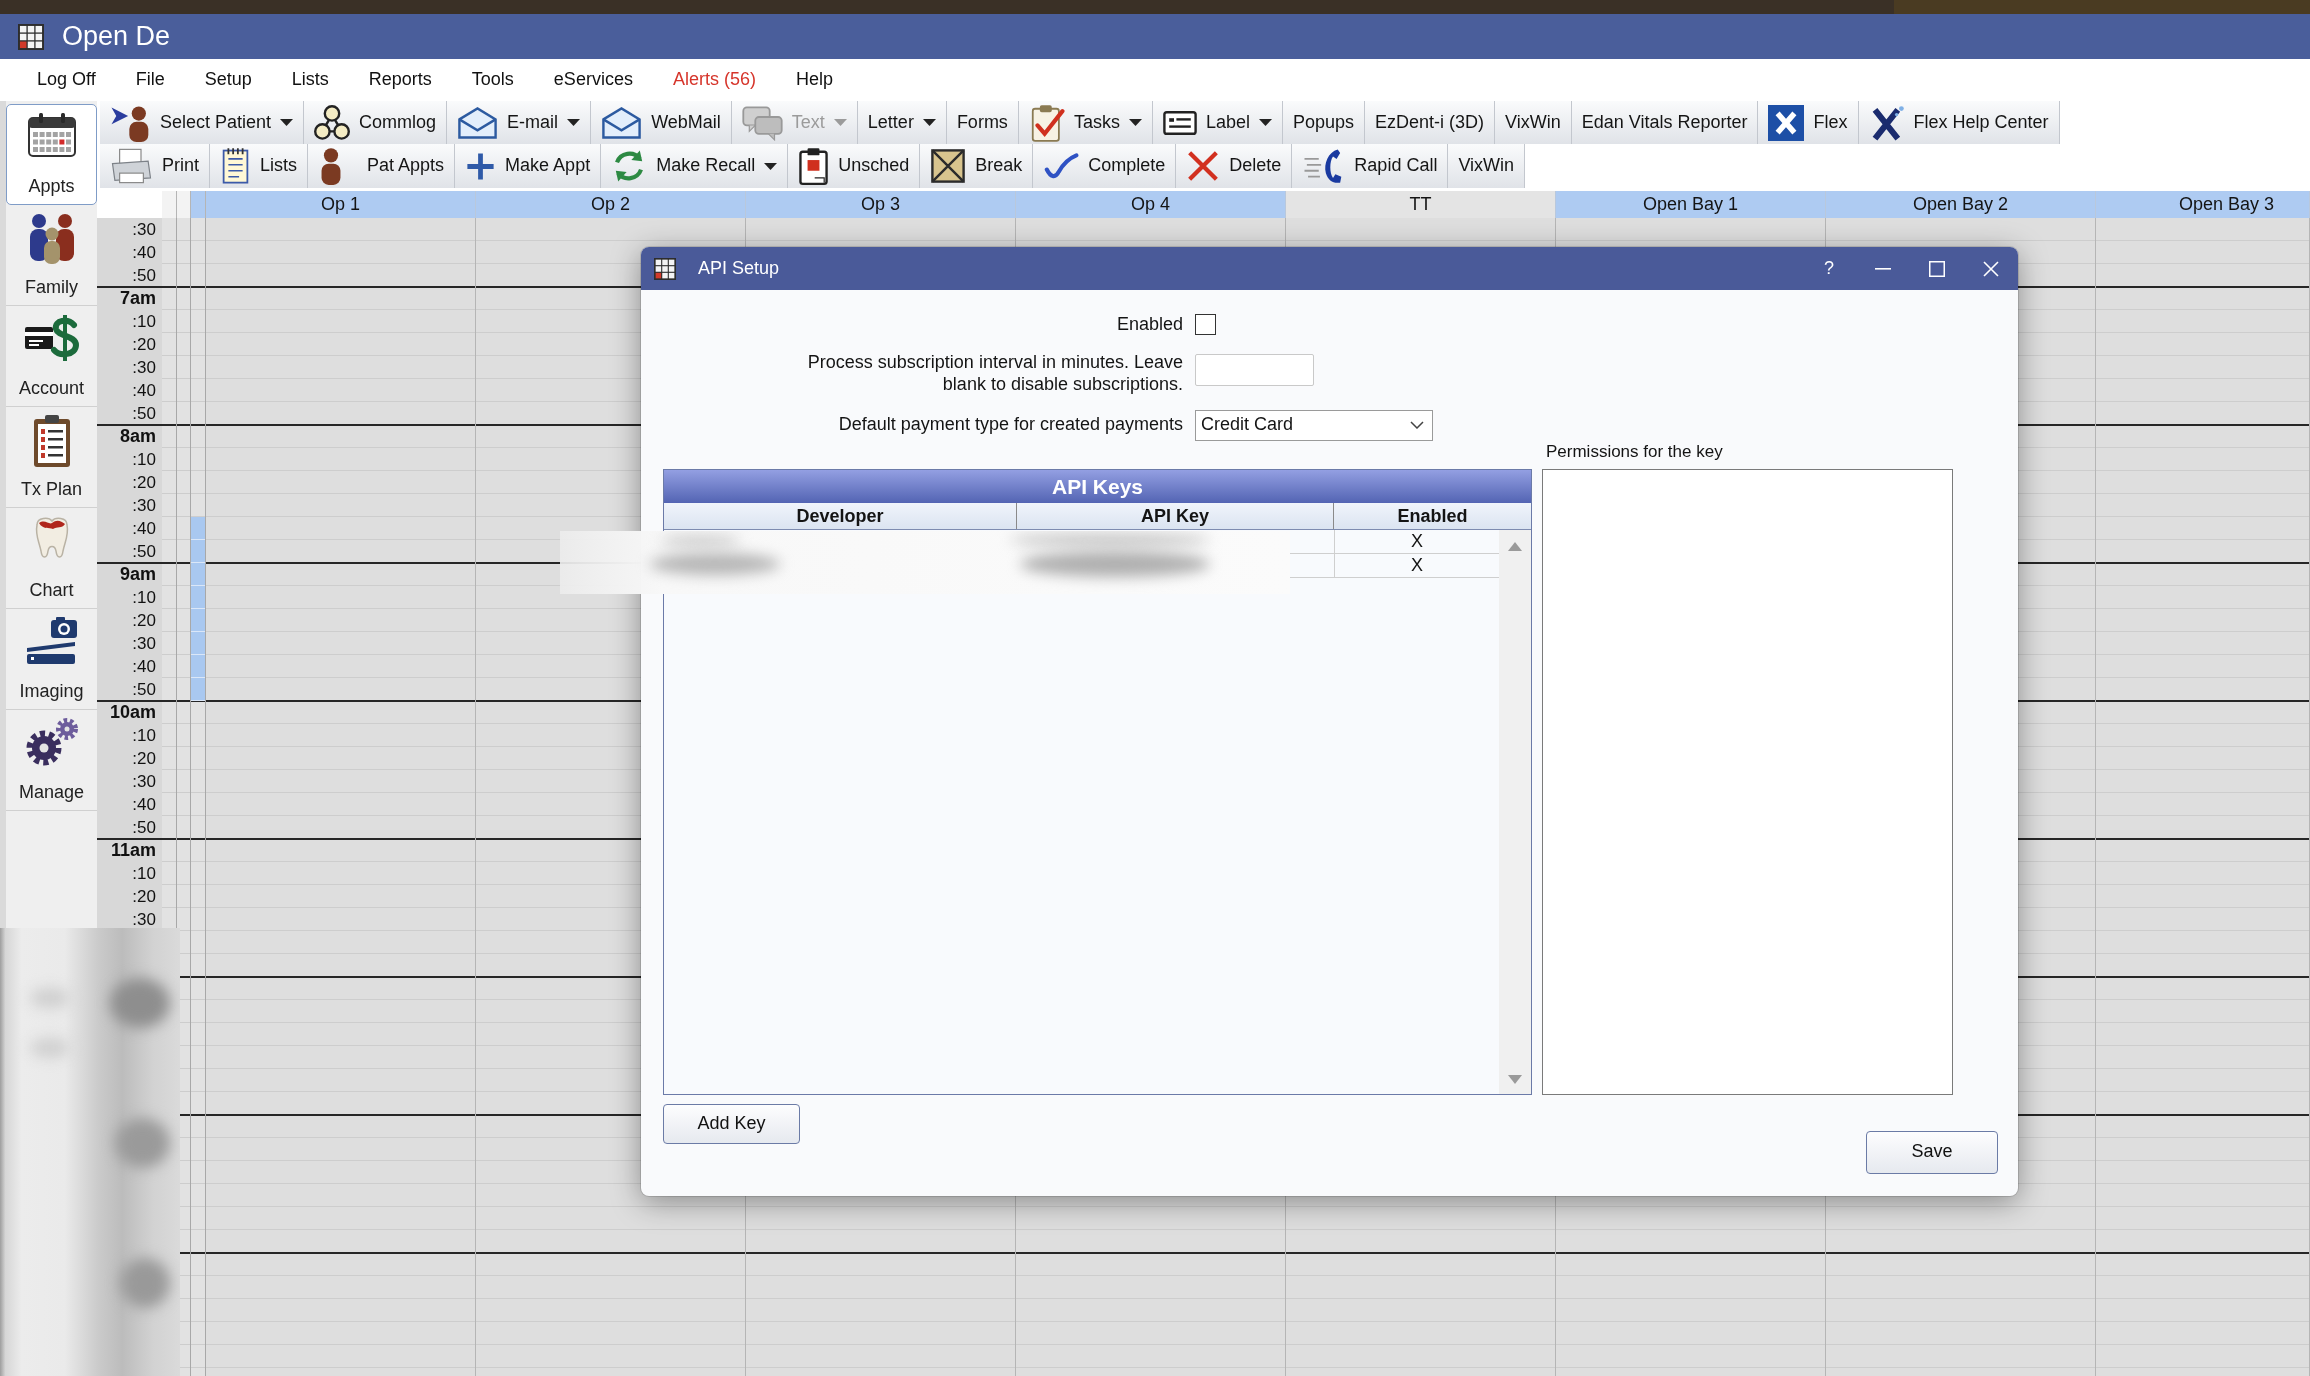 Image resolution: width=2310 pixels, height=1376 pixels. Describe the element at coordinates (977, 166) in the screenshot. I see `toolbar-button: Break` at that location.